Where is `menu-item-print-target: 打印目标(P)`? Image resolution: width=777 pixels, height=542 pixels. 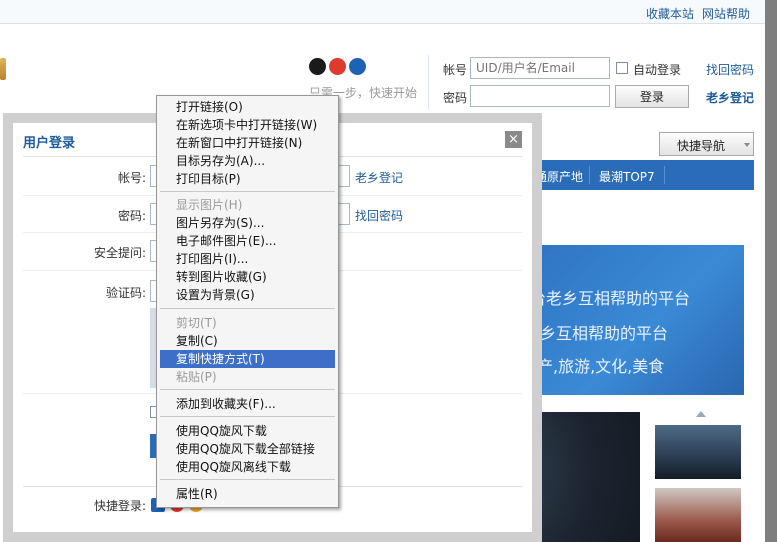 menu-item-print-target: 打印目标(P) is located at coordinates (247, 179).